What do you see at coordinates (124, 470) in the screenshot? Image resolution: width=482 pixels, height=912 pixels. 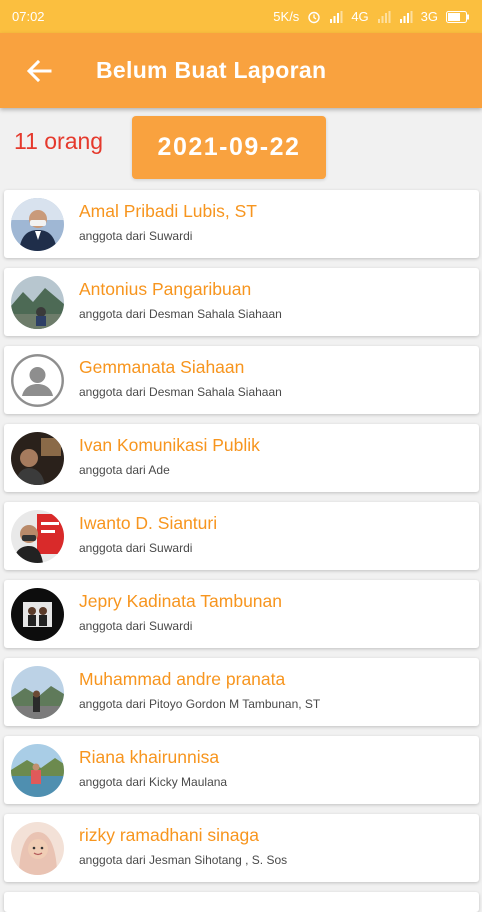 I see `member-supervisor: anggota dari Ade` at bounding box center [124, 470].